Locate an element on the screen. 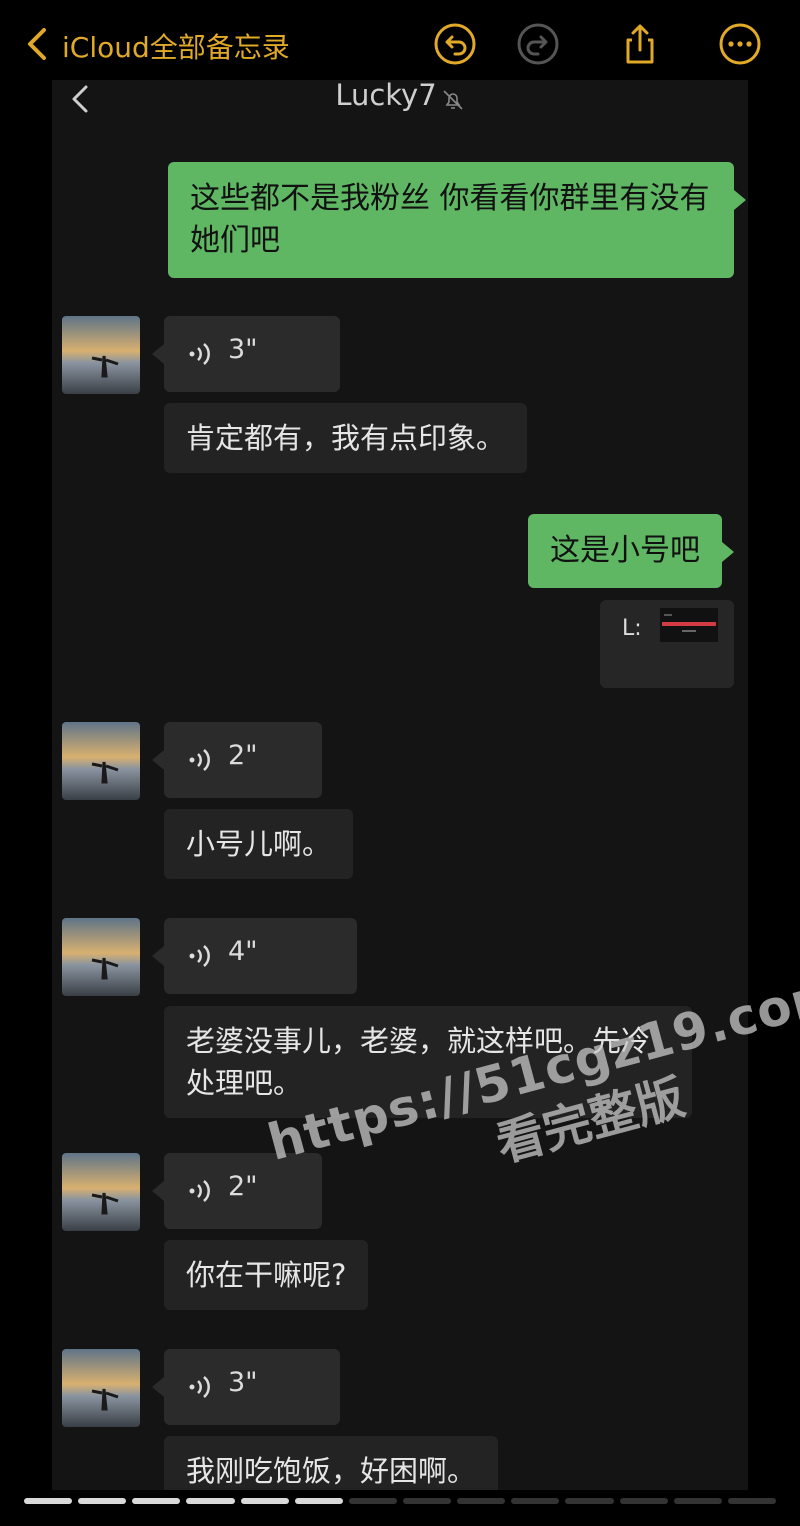 The image size is (800, 1526). chat-title: Lucky7 is located at coordinates (400, 96).